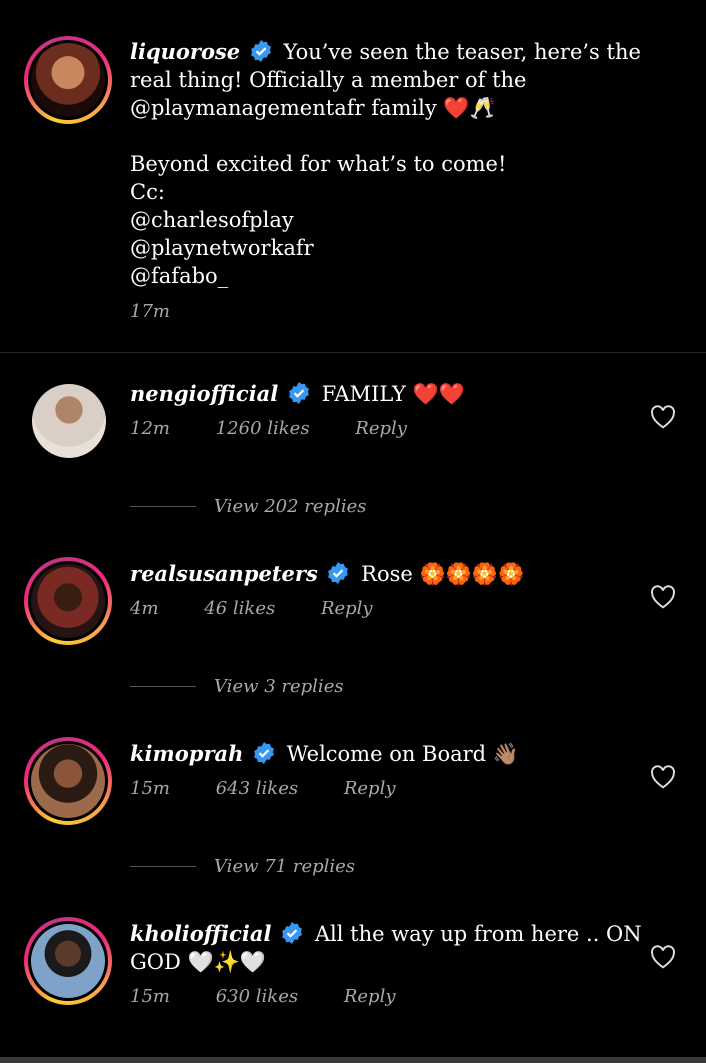 The image size is (706, 1063). I want to click on post-author-username: liquorose, so click(185, 51).